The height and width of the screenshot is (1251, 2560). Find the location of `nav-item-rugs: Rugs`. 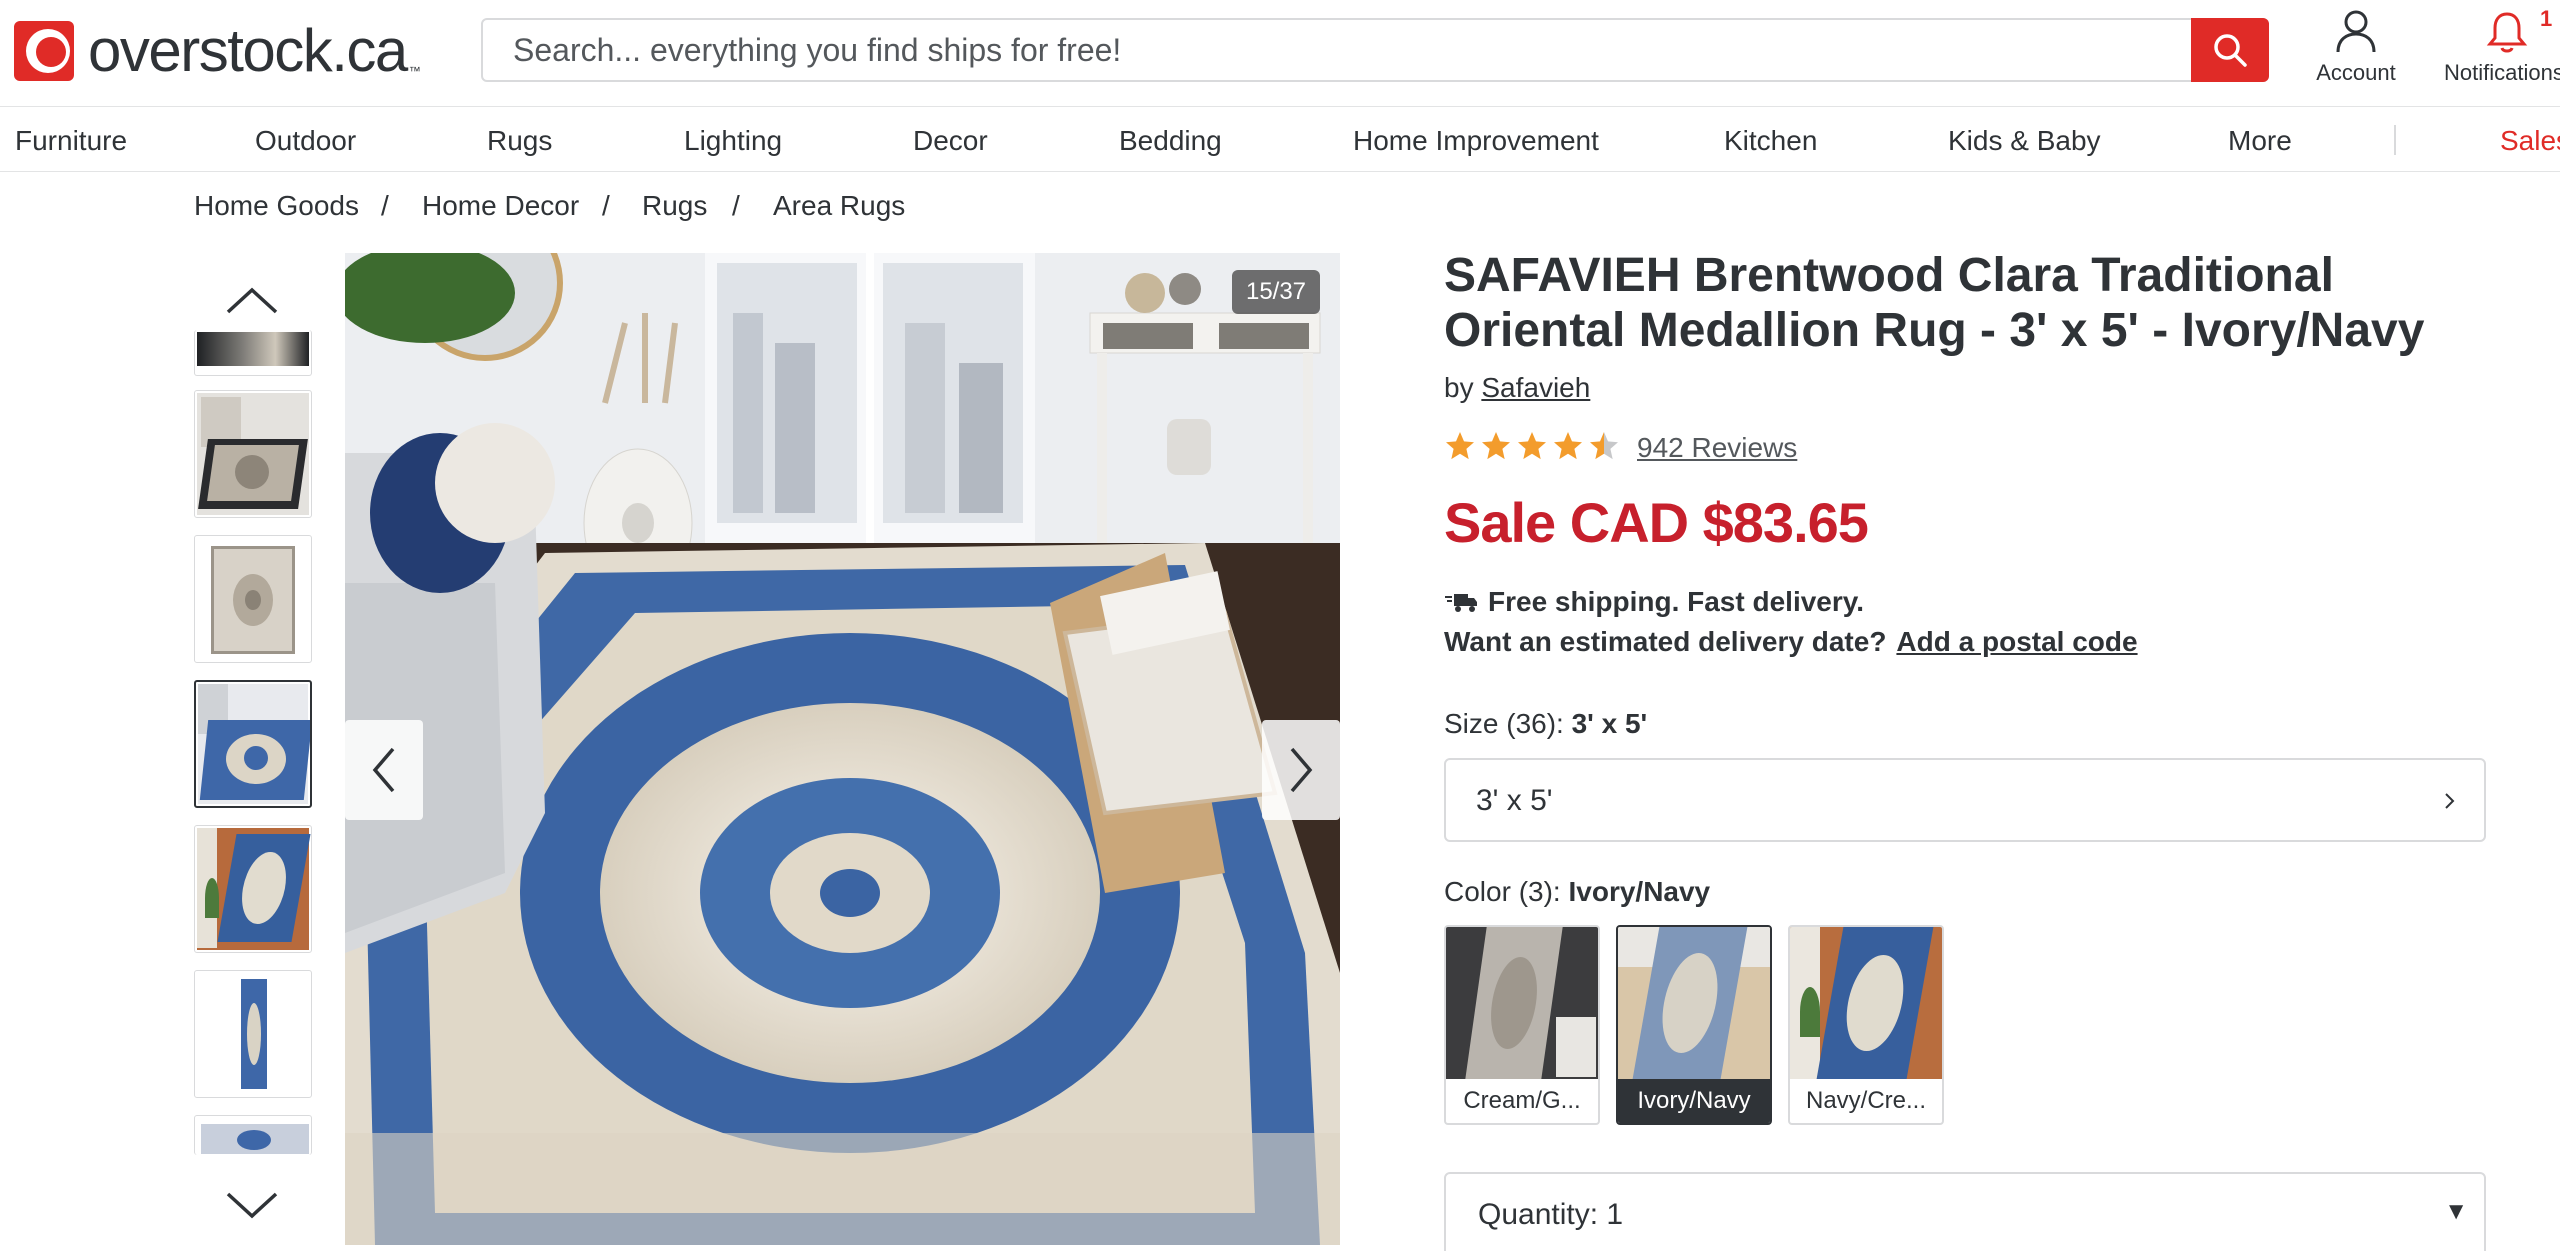

nav-item-rugs: Rugs is located at coordinates (519, 141).